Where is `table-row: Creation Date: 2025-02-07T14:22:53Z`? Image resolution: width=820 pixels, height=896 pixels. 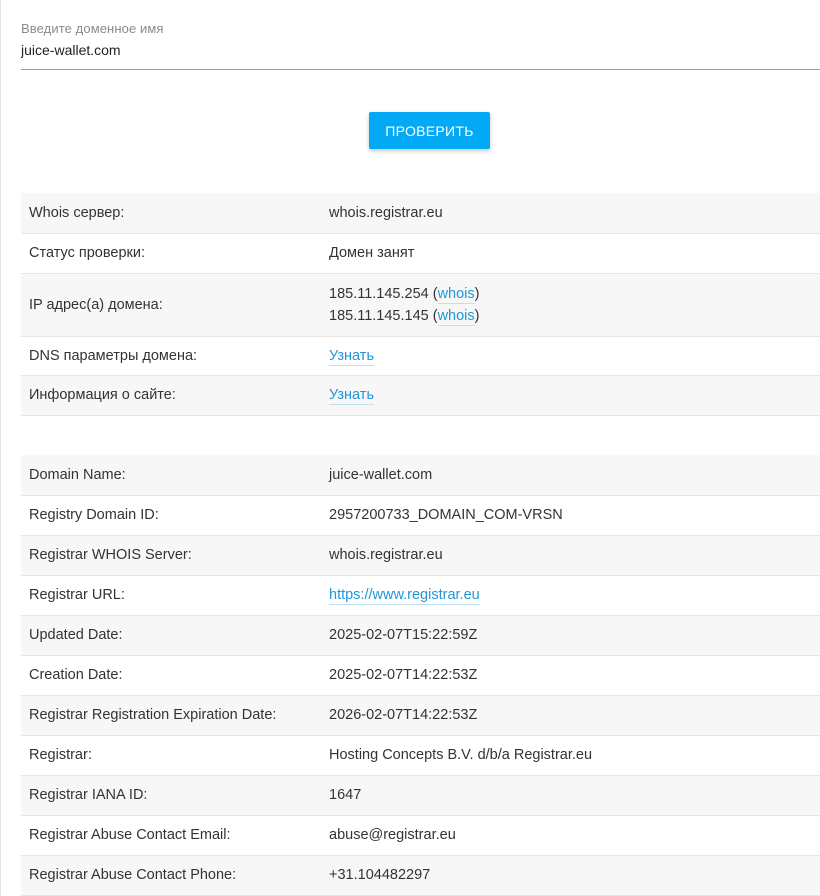 table-row: Creation Date: 2025-02-07T14:22:53Z is located at coordinates (420, 675).